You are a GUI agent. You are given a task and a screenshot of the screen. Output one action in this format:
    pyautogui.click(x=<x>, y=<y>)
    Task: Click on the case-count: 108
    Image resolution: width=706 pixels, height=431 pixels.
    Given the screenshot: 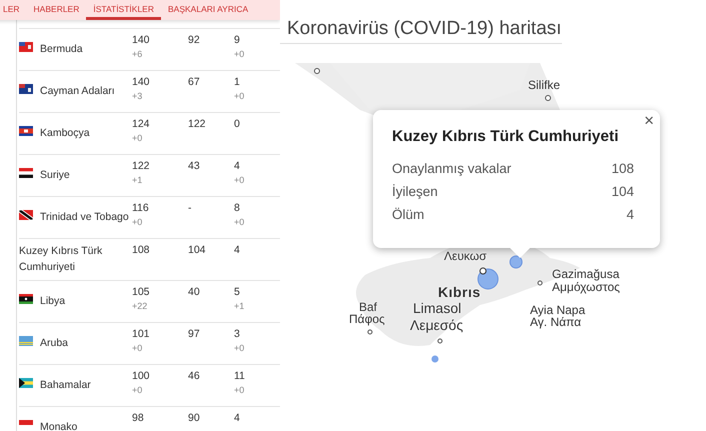 What is the action you would take?
    pyautogui.click(x=141, y=250)
    